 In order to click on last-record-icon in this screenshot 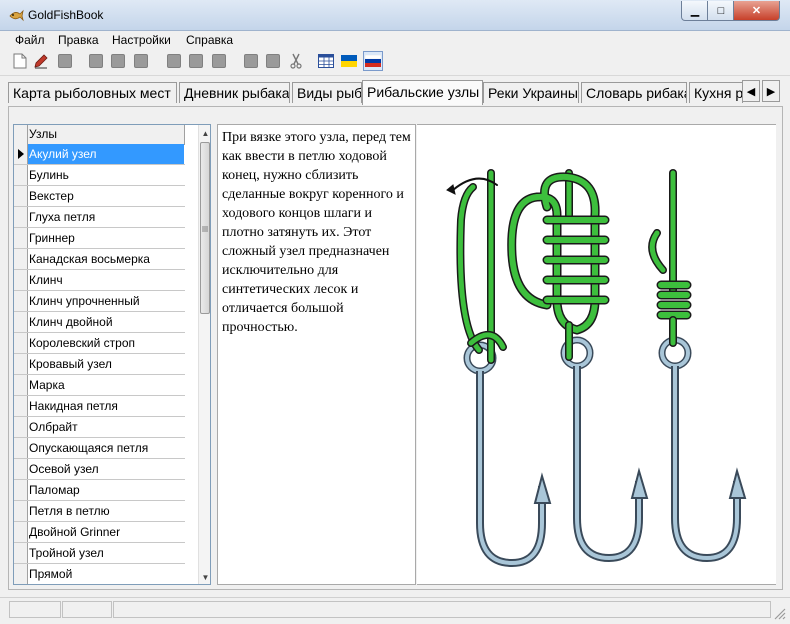, I will do `click(174, 61)`.